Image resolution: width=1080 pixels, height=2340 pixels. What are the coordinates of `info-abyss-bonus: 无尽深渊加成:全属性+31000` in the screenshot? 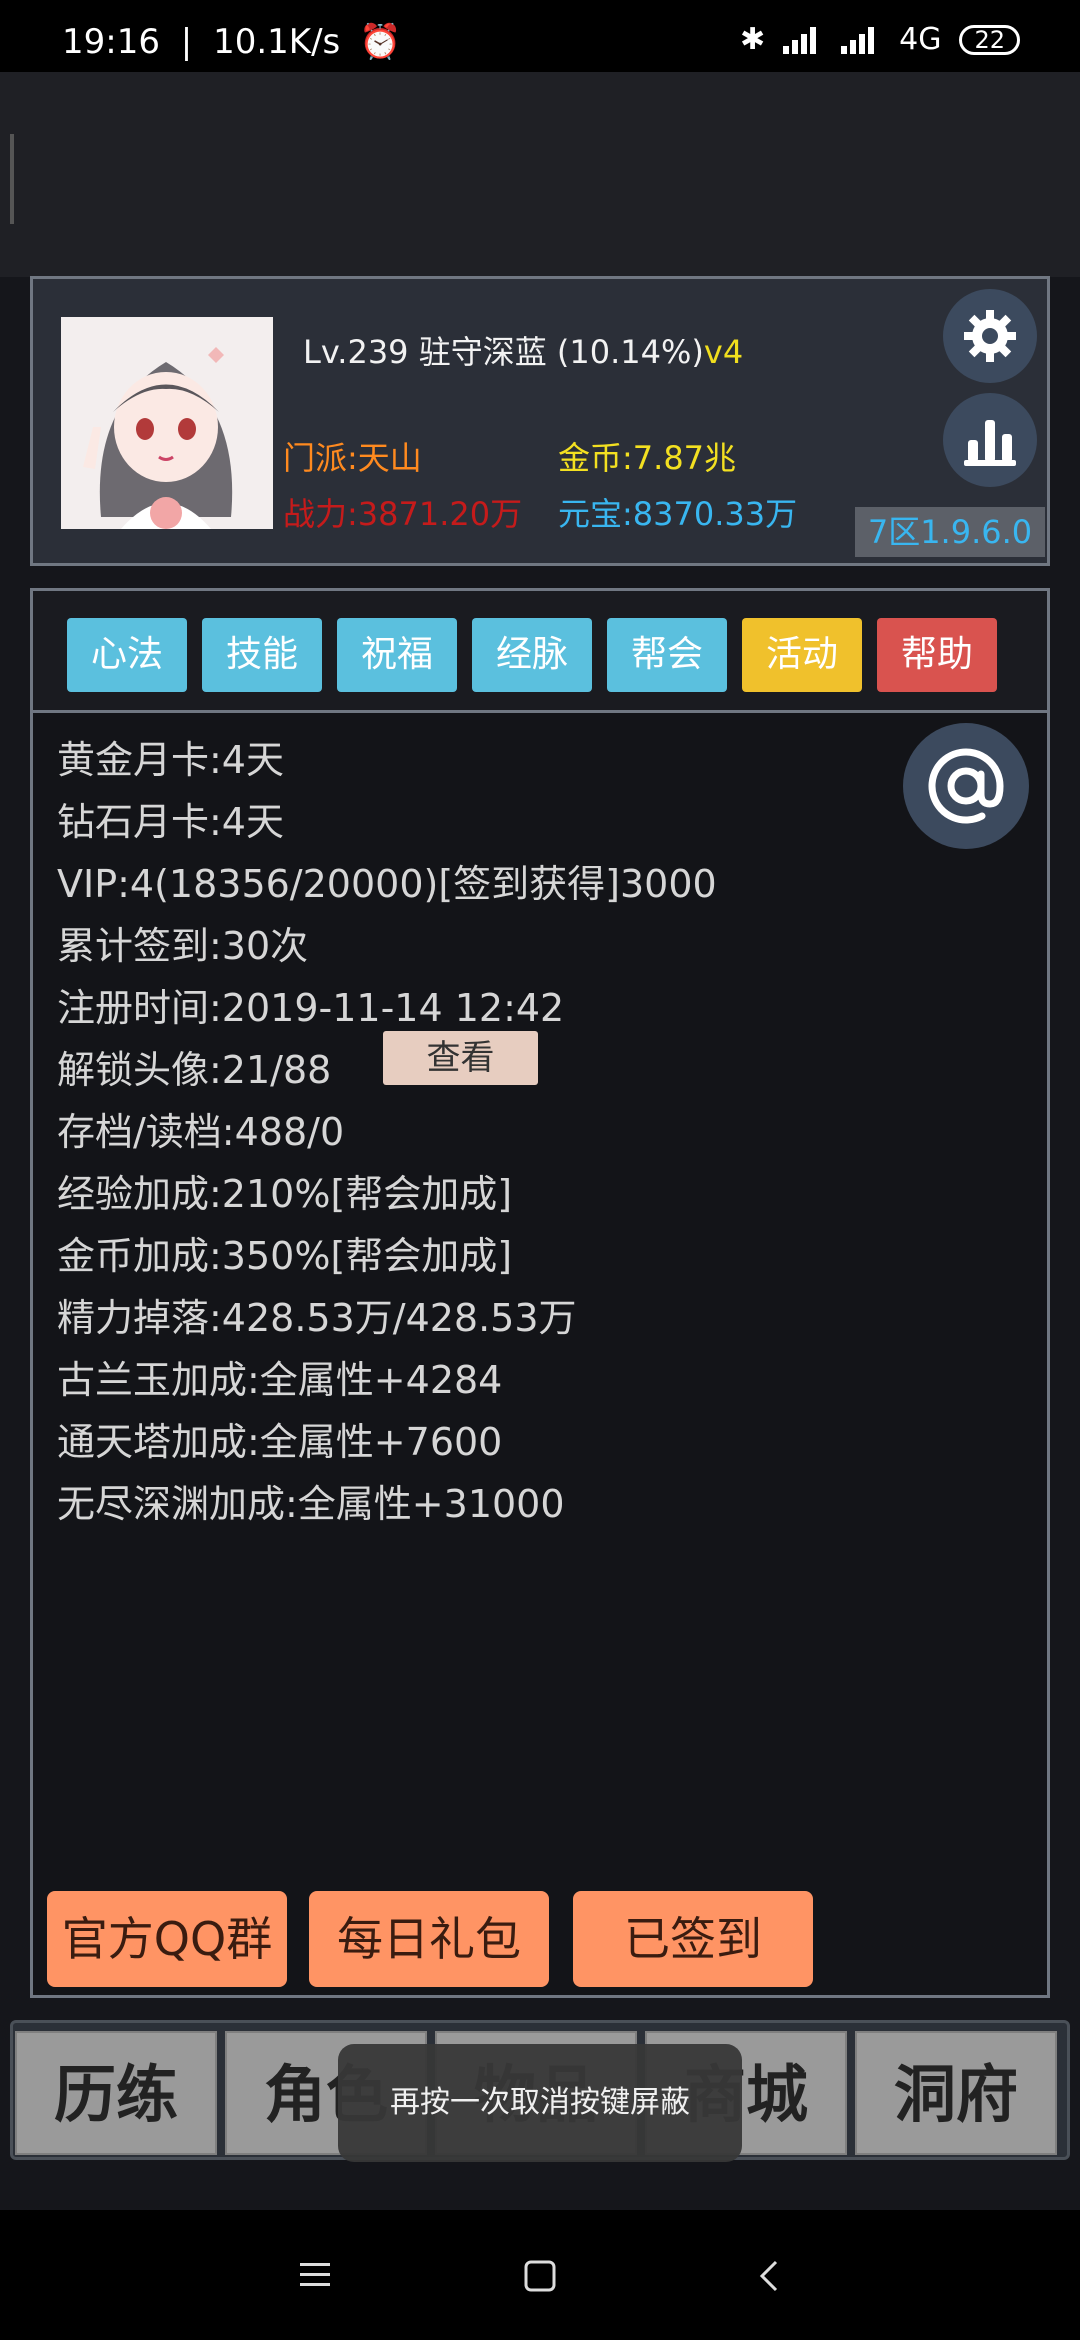 It's located at (311, 1504).